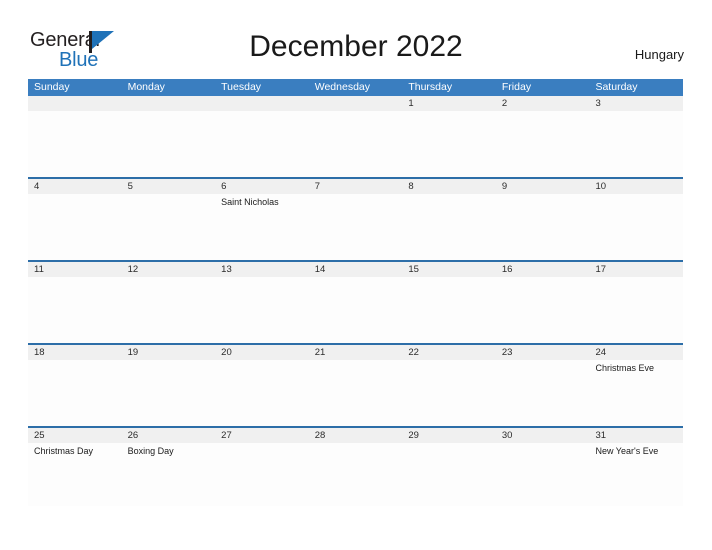 The height and width of the screenshot is (550, 712). Describe the element at coordinates (449, 269) in the screenshot. I see `day-number: 15` at that location.